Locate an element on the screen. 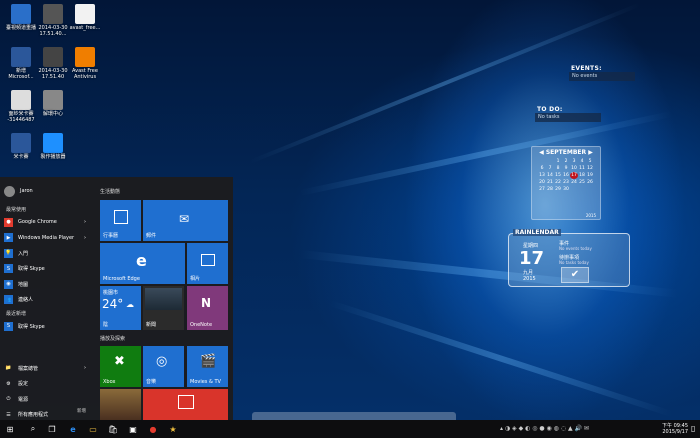 This screenshot has width=700, height=438. calendar-day: 20 is located at coordinates (542, 182).